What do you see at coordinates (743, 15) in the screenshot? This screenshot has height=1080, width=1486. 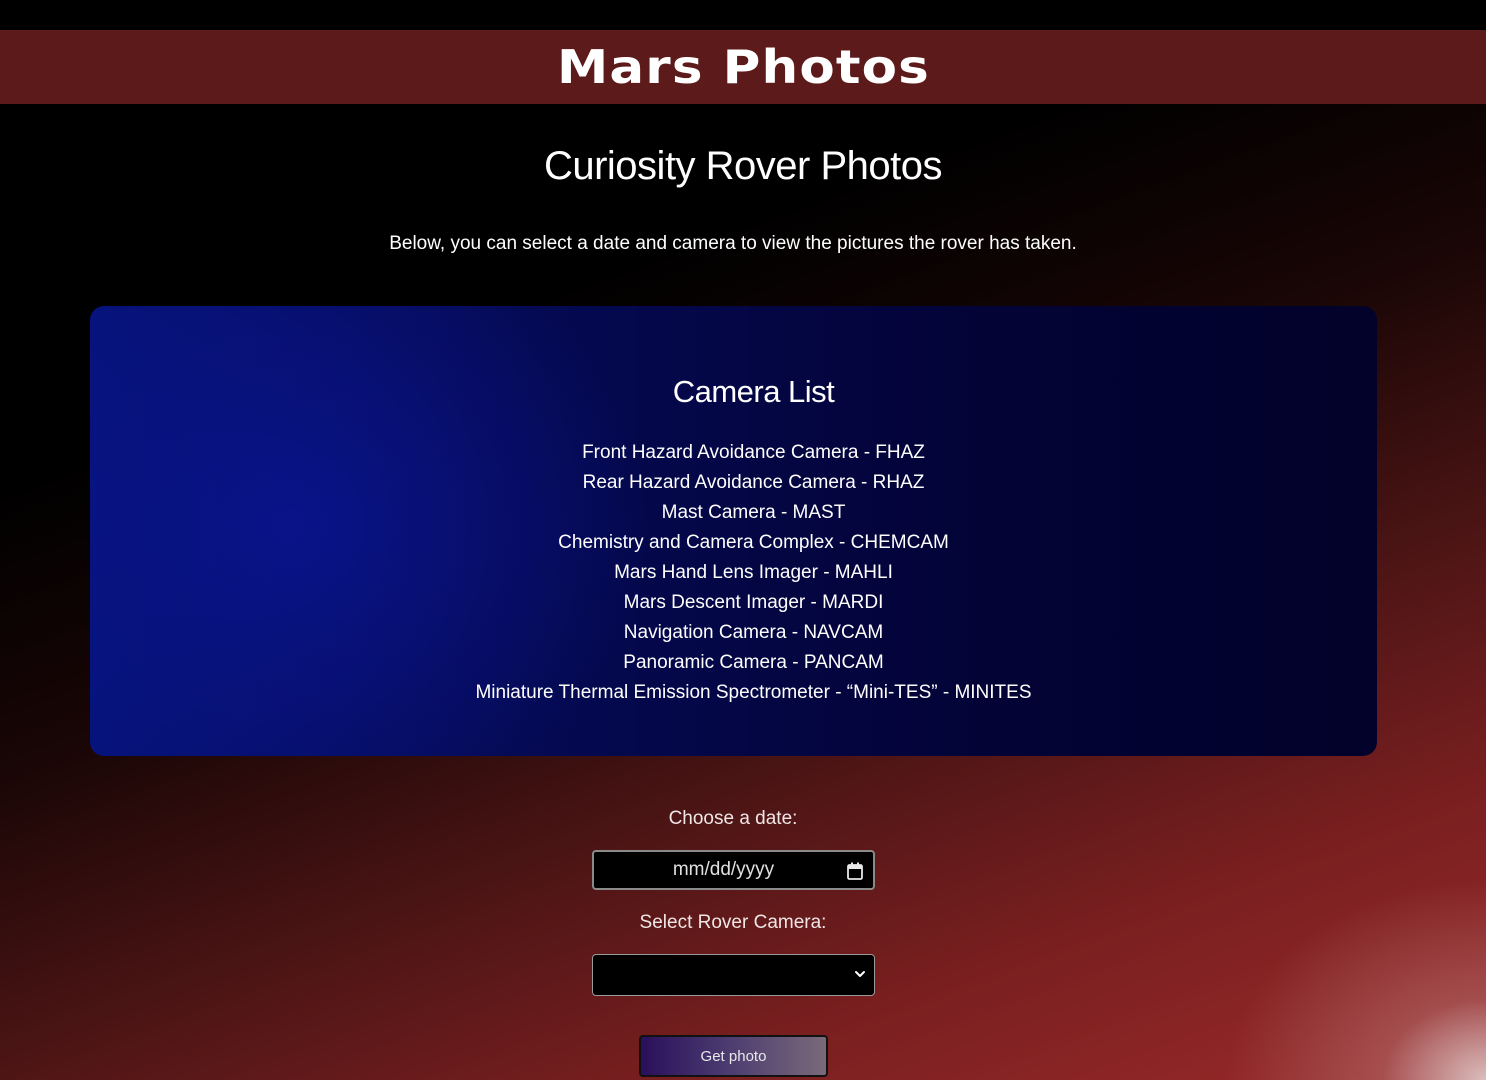 I see `top-bar` at bounding box center [743, 15].